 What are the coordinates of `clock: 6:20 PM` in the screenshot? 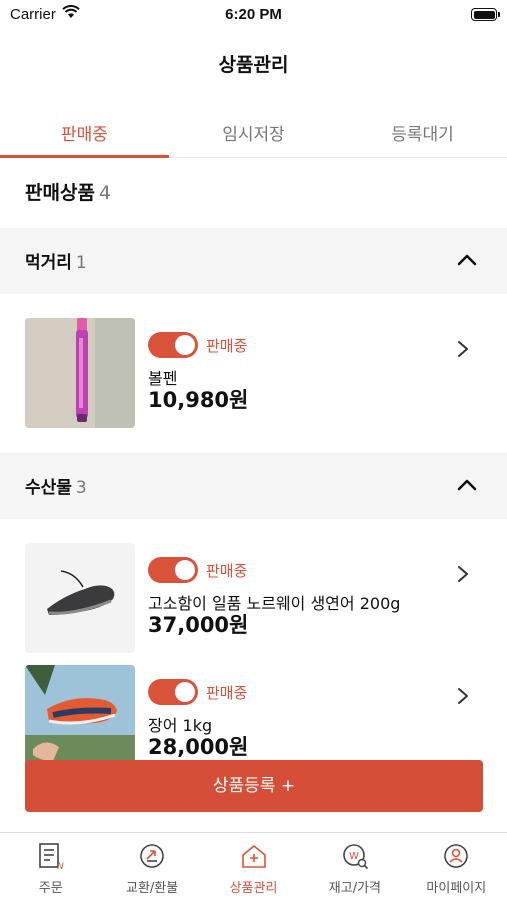 It's located at (253, 14).